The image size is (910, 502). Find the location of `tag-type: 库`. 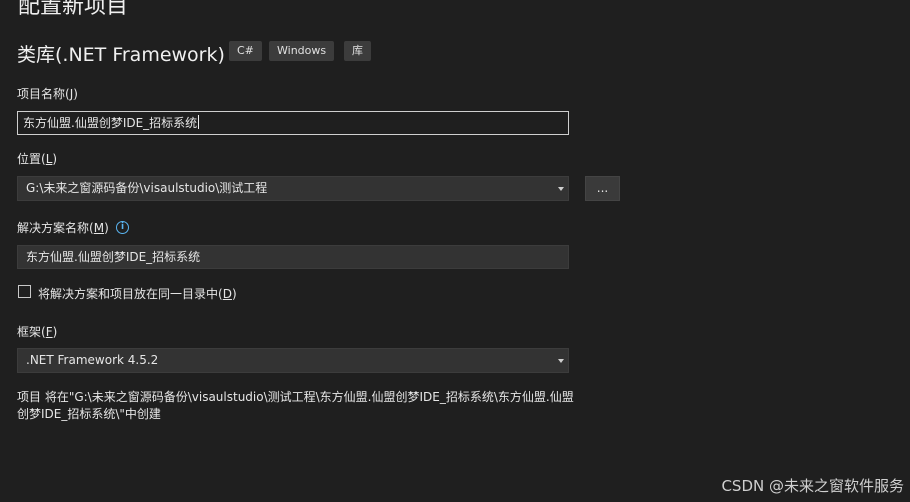

tag-type: 库 is located at coordinates (357, 51).